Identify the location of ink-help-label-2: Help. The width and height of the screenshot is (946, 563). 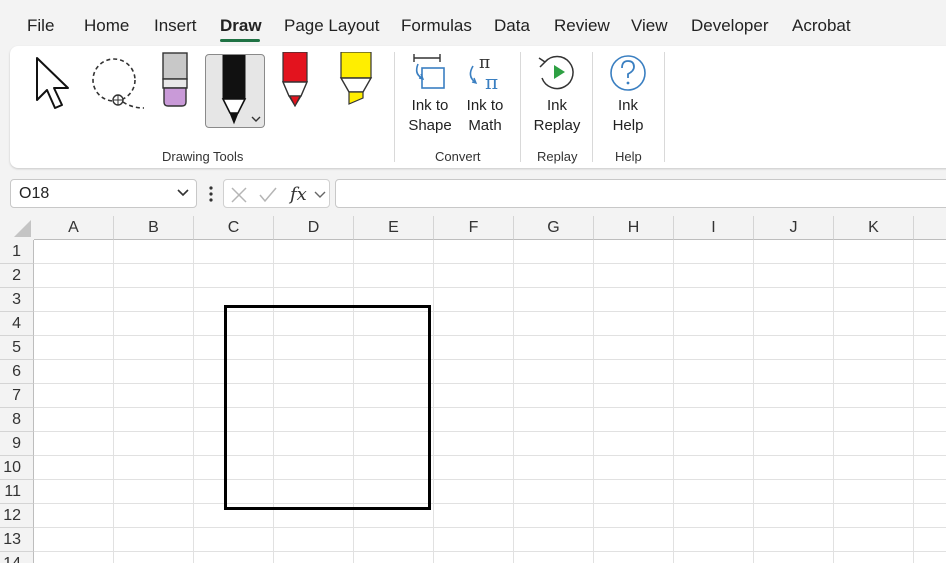
(628, 125).